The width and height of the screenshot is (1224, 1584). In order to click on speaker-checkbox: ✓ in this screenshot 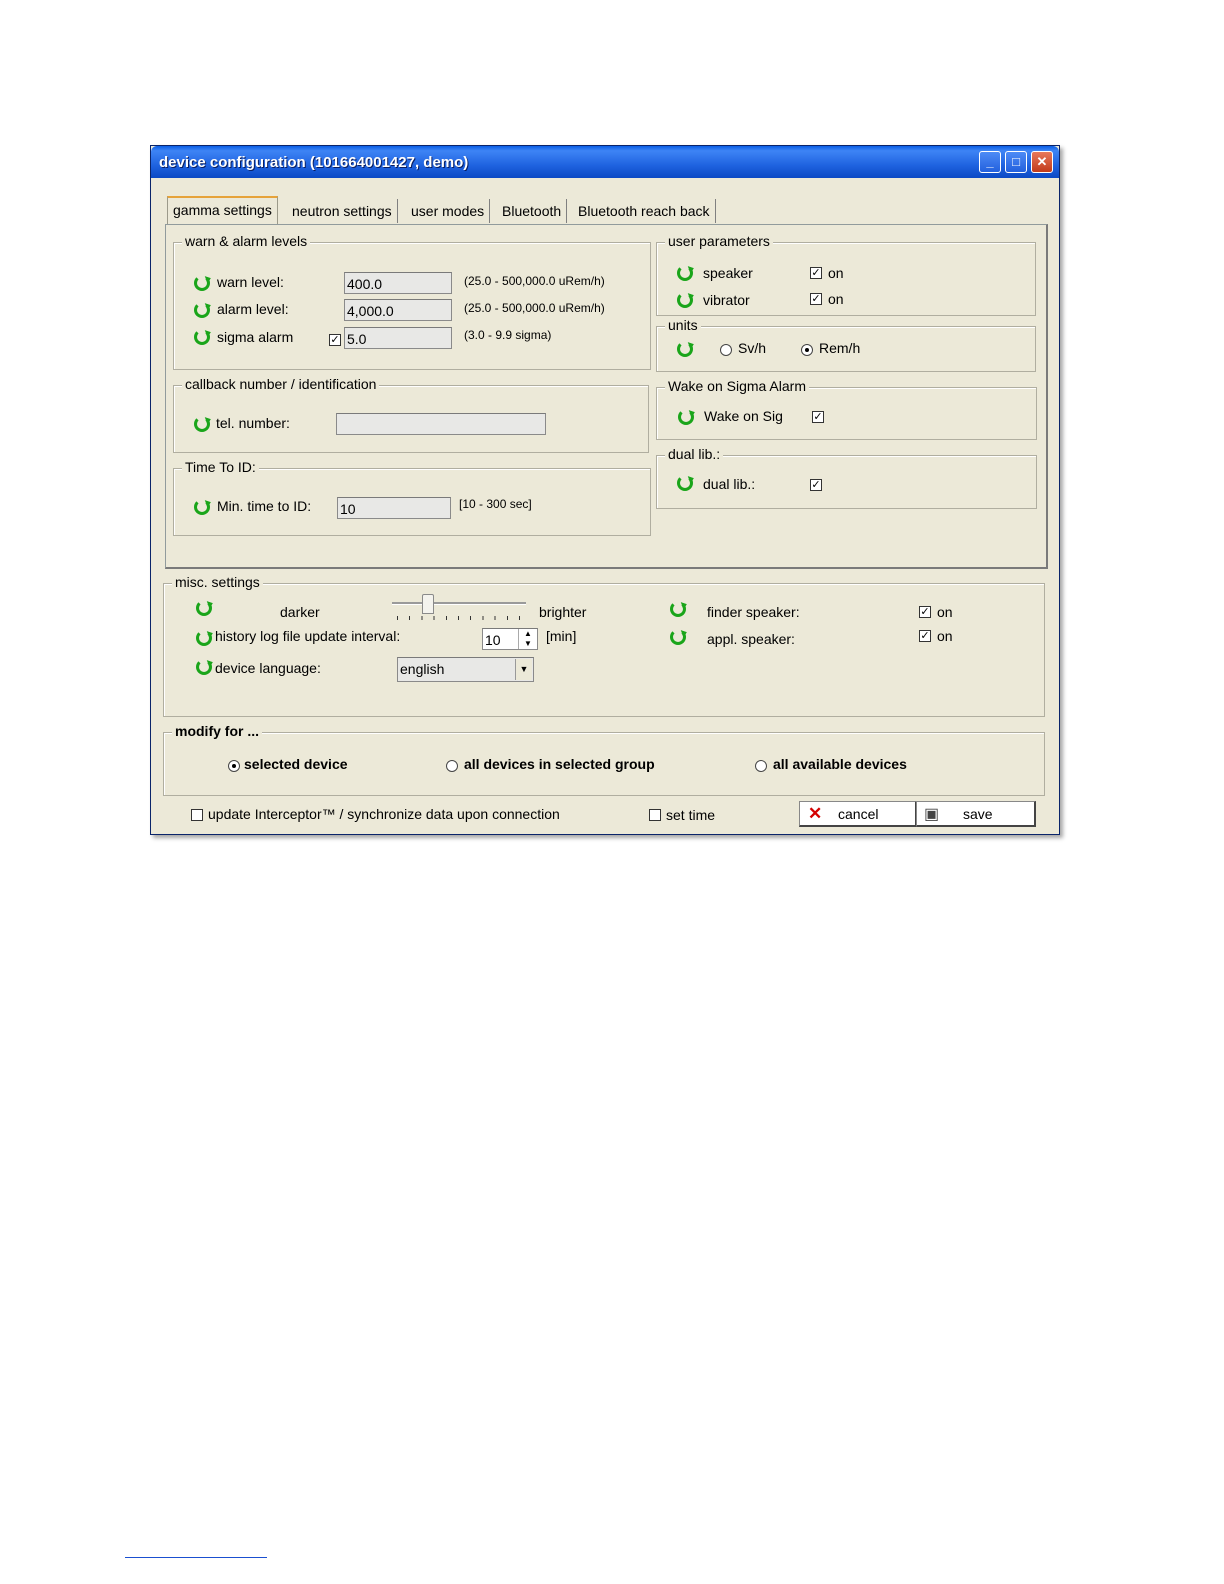, I will do `click(816, 273)`.